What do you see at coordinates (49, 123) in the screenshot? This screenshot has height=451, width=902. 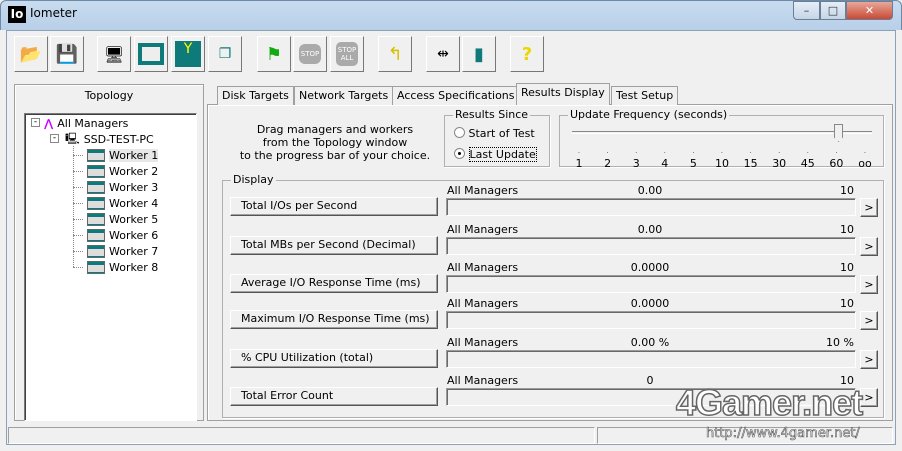 I see `all-managers-icon: ⋀` at bounding box center [49, 123].